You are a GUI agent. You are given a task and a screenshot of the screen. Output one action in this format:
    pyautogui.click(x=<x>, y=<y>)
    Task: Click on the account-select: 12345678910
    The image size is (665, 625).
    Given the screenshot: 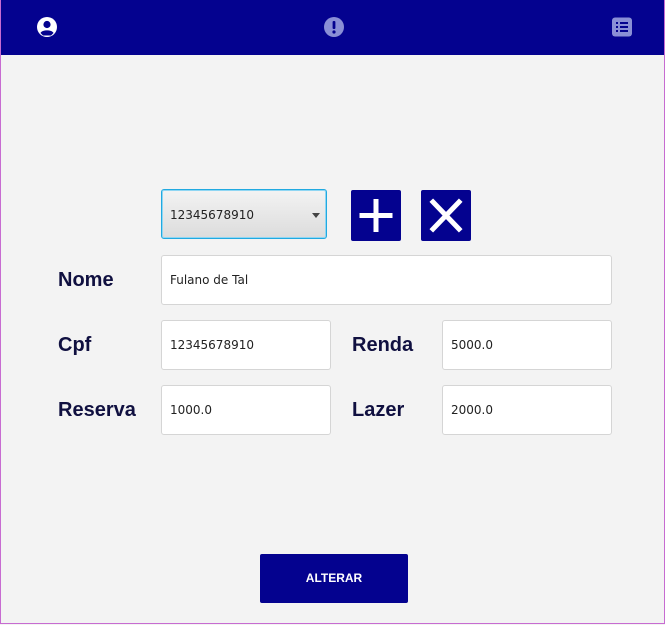 What is the action you would take?
    pyautogui.click(x=244, y=214)
    